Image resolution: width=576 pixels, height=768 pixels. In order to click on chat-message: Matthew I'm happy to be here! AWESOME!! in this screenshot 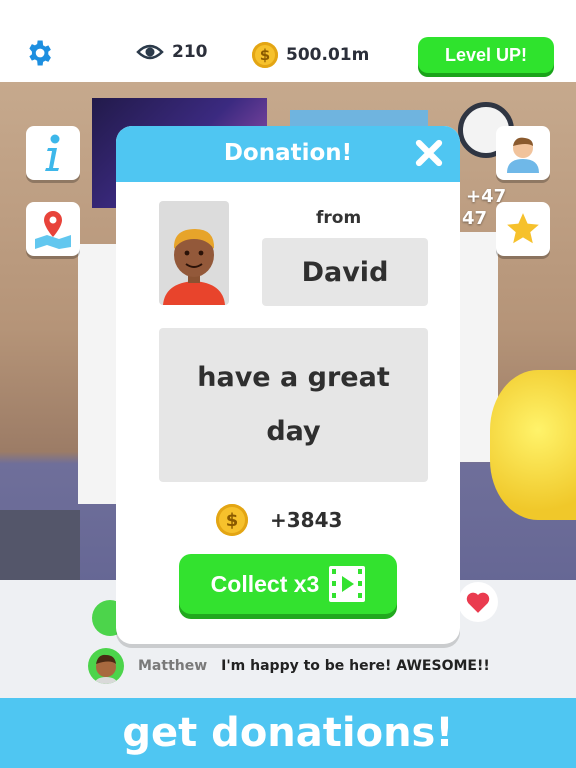, I will do `click(289, 666)`.